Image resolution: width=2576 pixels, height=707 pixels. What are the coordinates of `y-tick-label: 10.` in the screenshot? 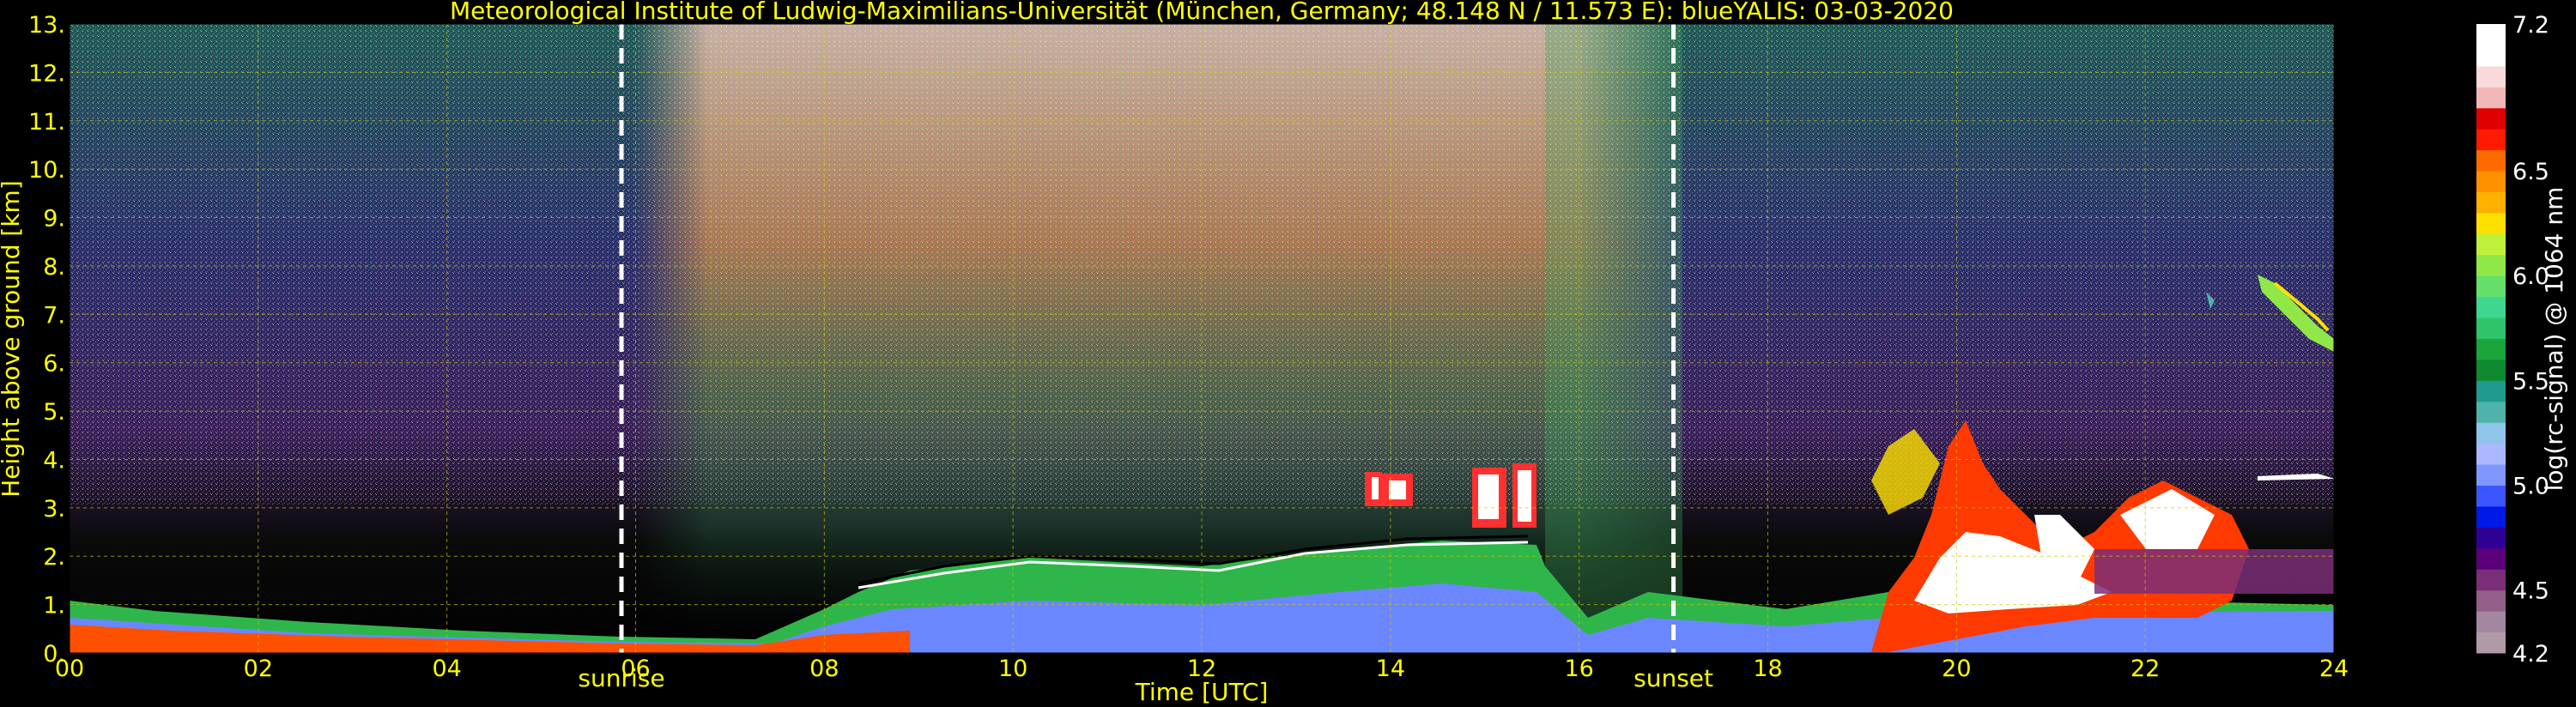 It's located at (46, 171).